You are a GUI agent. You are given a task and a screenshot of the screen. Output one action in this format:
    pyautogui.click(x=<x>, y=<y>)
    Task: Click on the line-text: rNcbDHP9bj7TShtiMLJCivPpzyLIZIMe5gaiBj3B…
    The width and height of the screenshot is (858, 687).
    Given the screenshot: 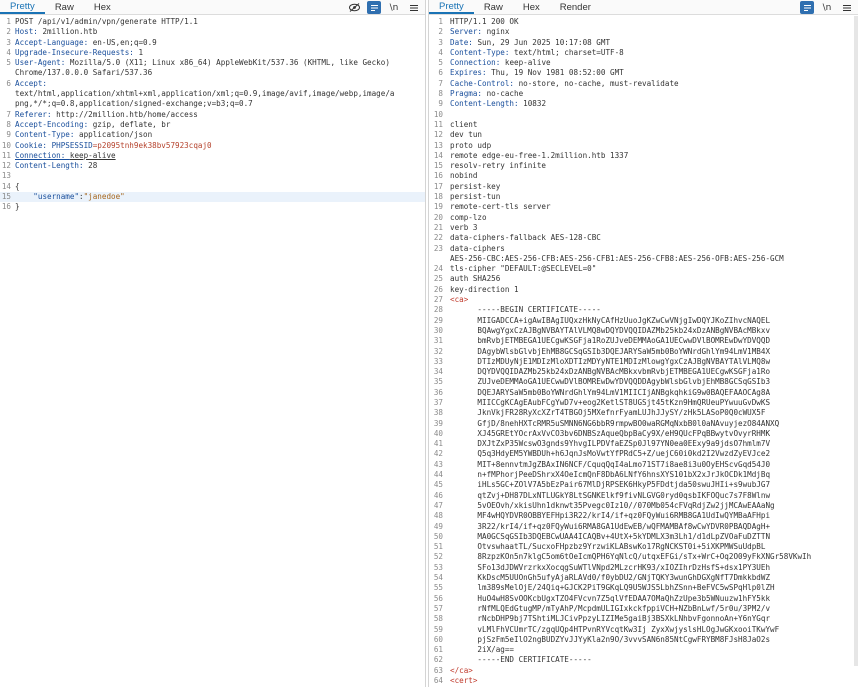 What is the action you would take?
    pyautogui.click(x=654, y=619)
    